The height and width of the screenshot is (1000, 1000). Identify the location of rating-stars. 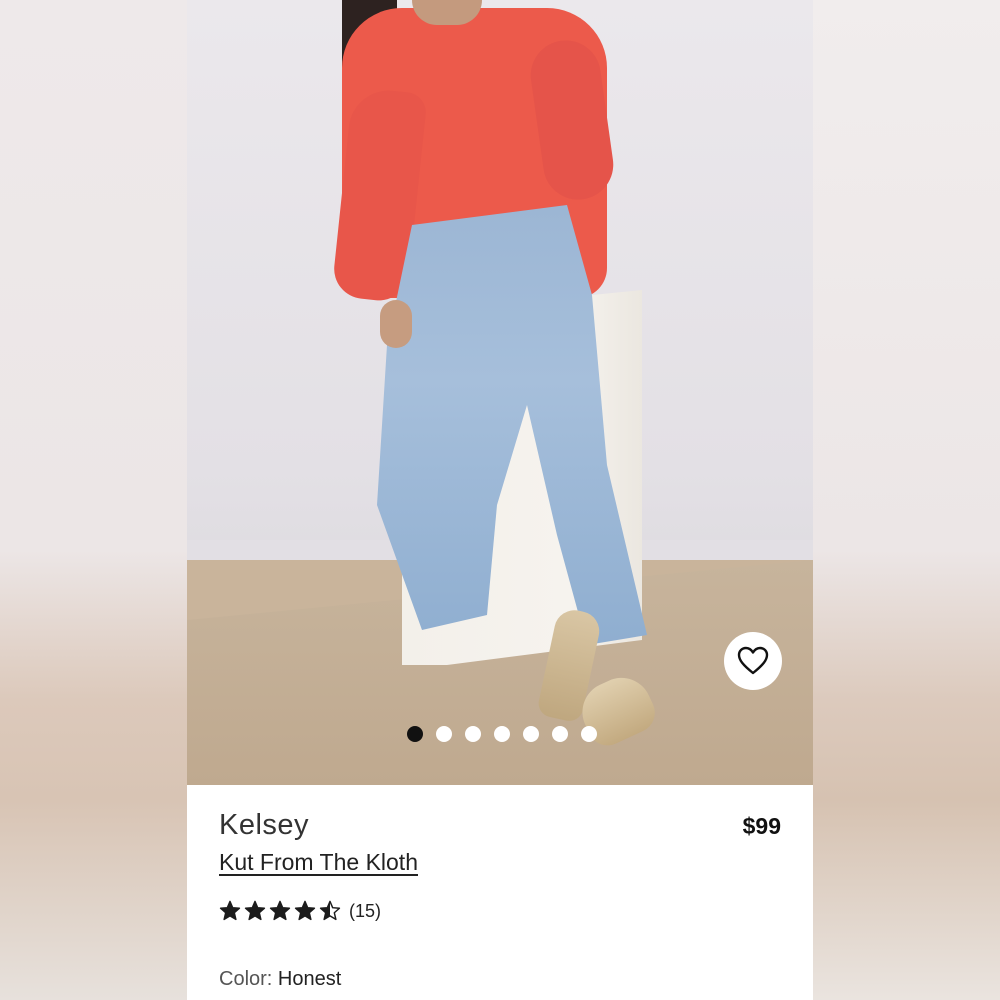
(280, 911).